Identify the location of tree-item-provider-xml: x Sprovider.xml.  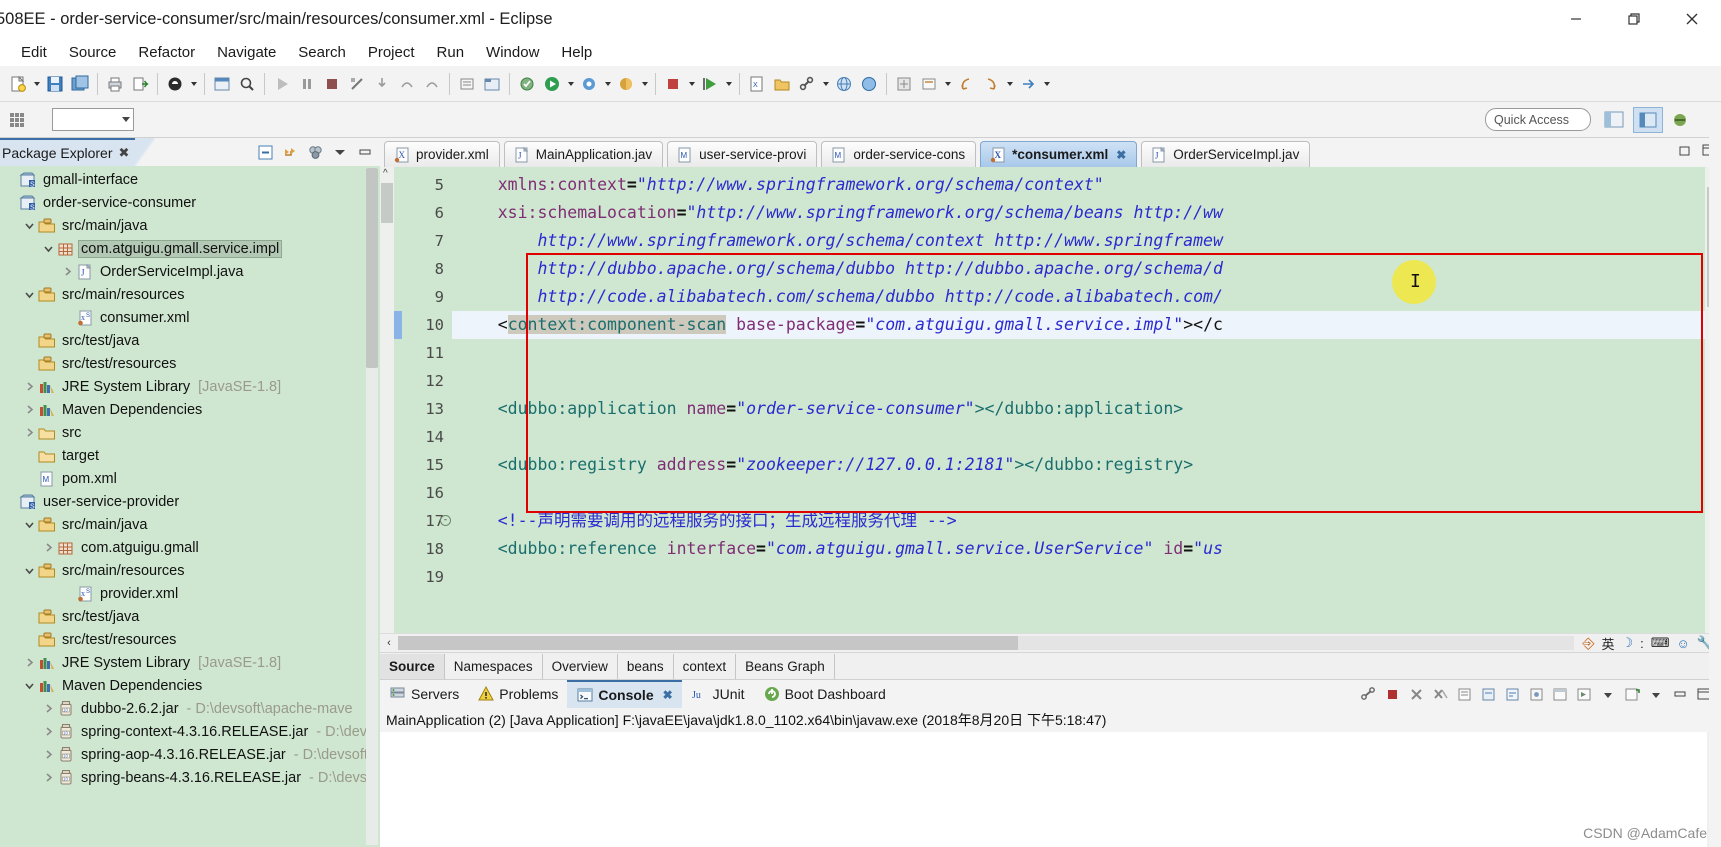
(190, 593).